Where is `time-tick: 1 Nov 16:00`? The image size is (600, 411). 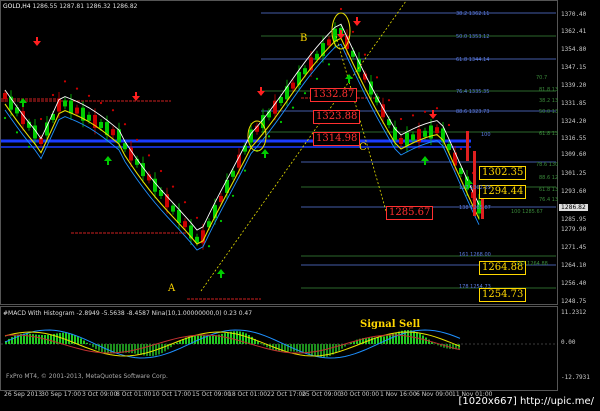 time-tick: 1 Nov 16:00 is located at coordinates (398, 394).